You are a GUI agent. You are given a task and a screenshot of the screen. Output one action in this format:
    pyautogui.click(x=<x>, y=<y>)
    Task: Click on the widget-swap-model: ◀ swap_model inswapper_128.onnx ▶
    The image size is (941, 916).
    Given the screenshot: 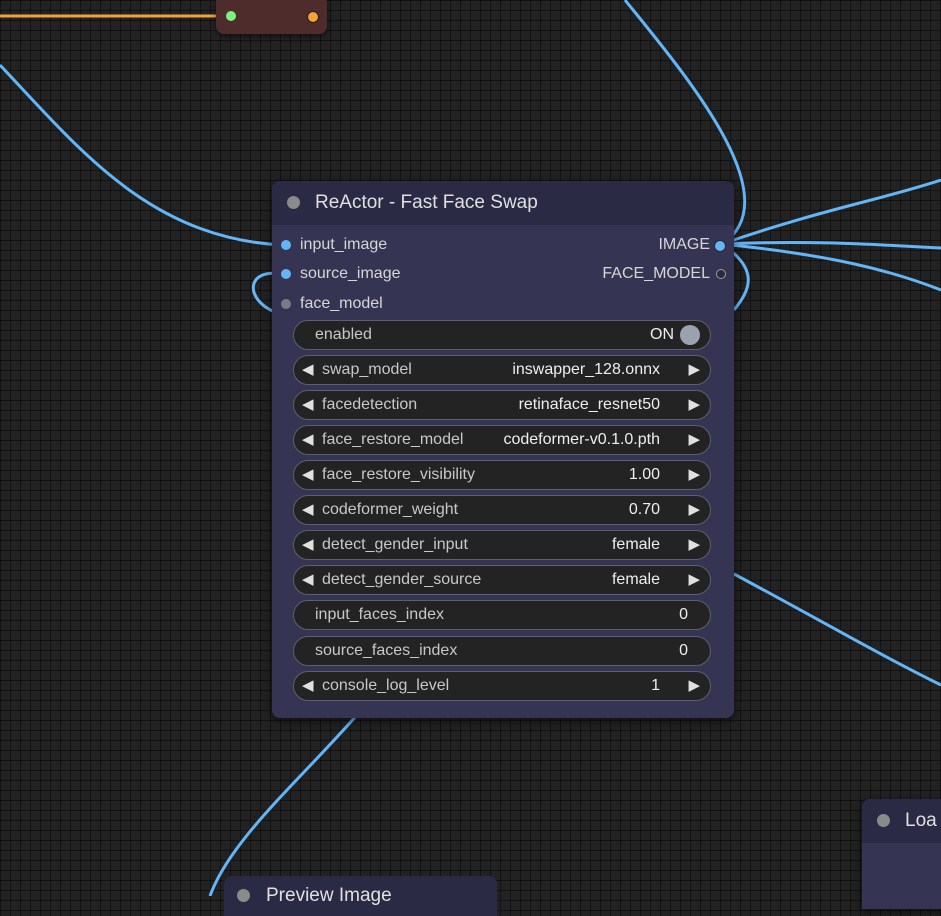 What is the action you would take?
    pyautogui.click(x=502, y=370)
    